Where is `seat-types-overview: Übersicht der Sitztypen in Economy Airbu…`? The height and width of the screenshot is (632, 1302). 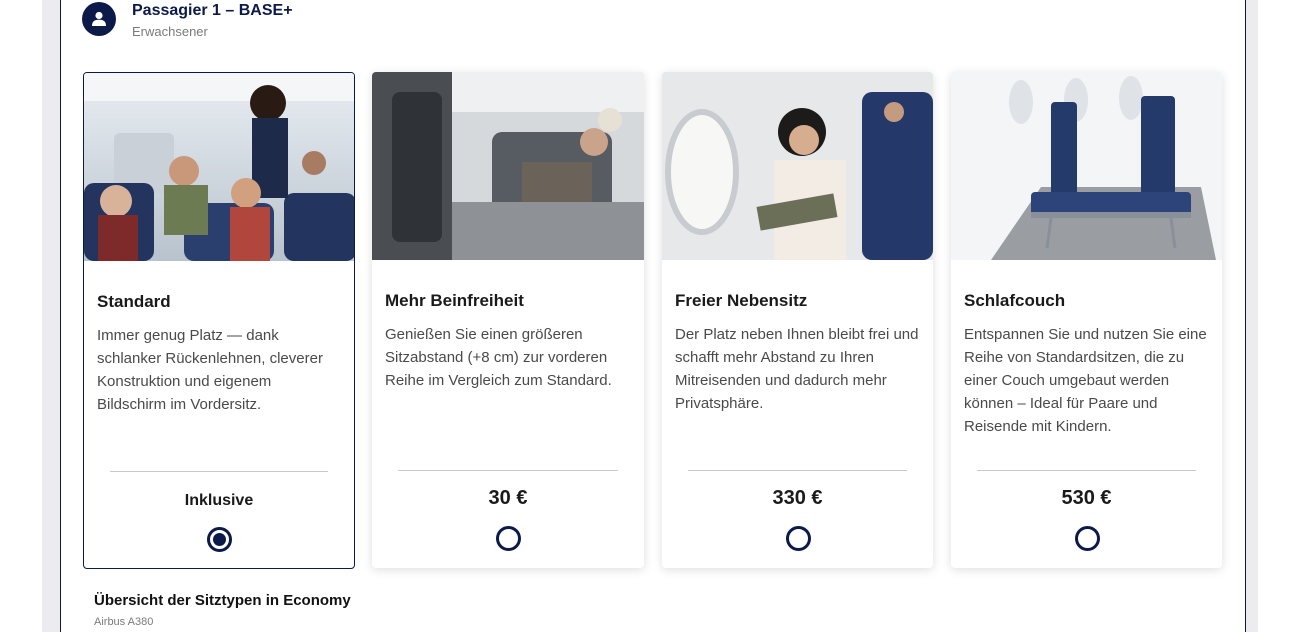
seat-types-overview: Übersicht der Sitztypen in Economy Airbu… is located at coordinates (222, 610).